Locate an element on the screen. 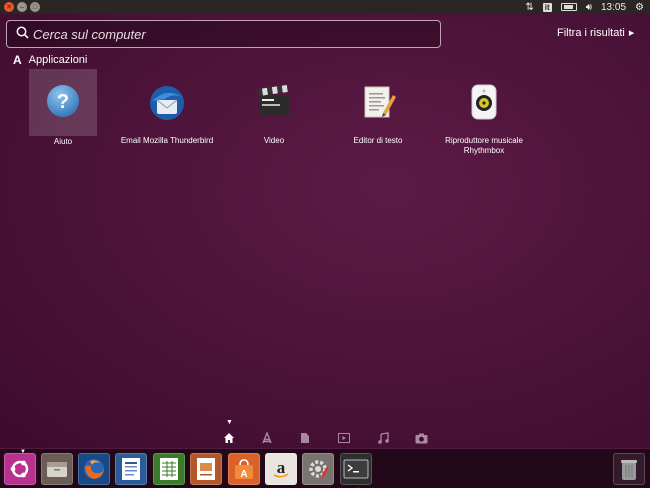 This screenshot has height=488, width=650. filter-results-button: Filtra i risultati ▶ is located at coordinates (595, 33).